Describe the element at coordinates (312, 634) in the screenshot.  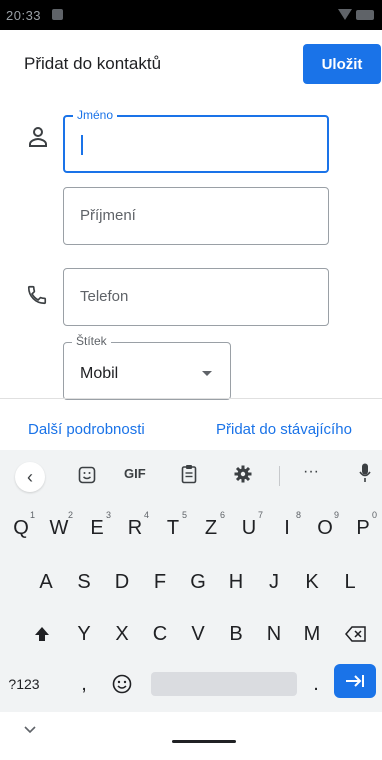
I see `key-m: M` at that location.